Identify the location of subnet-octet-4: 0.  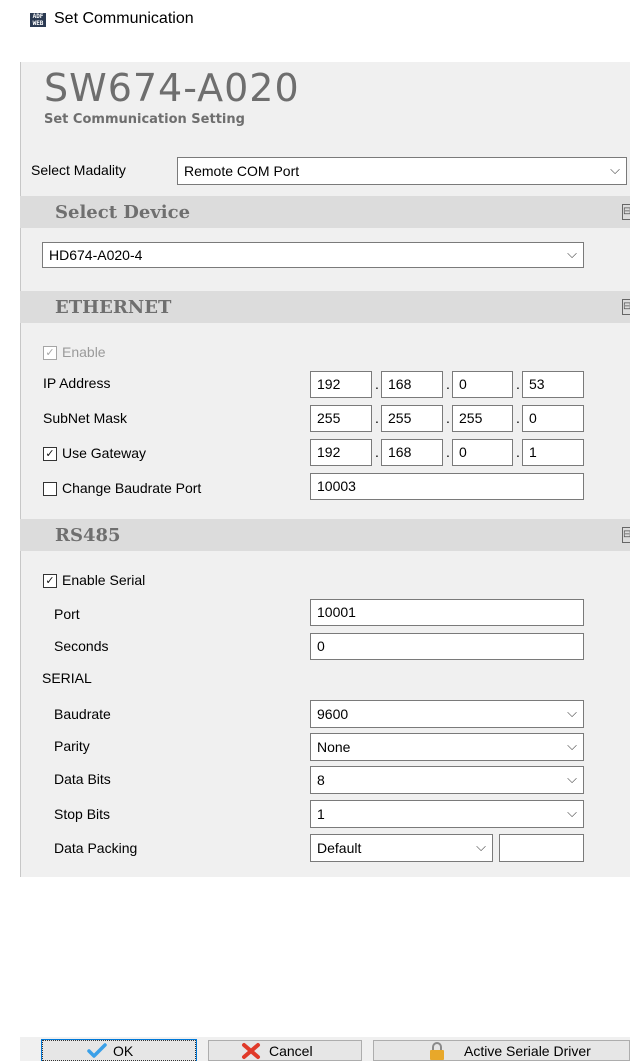
(553, 418).